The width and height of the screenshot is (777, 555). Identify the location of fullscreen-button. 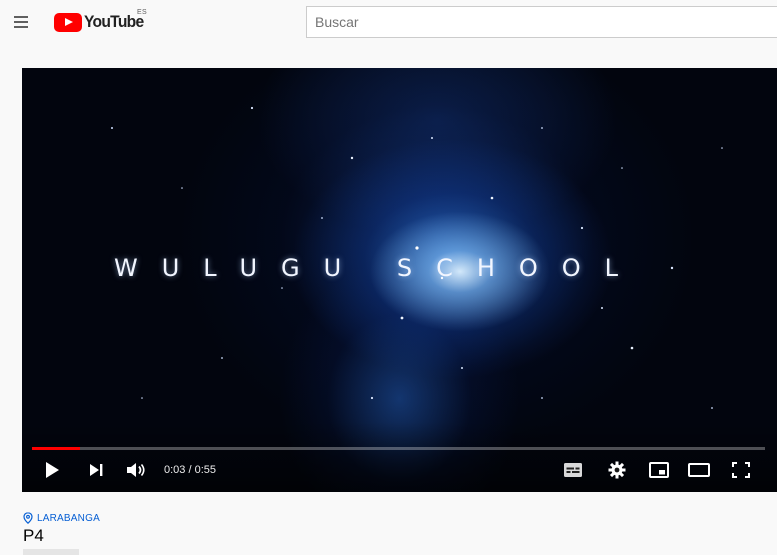
(741, 470).